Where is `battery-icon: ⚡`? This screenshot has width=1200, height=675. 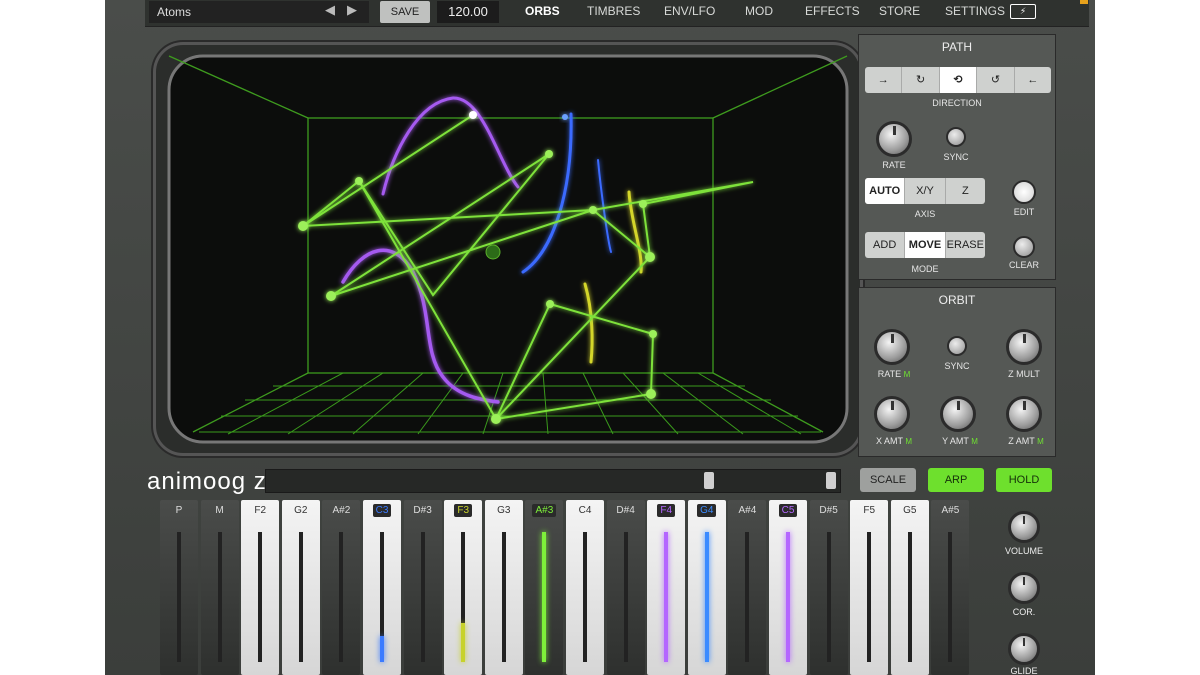
battery-icon: ⚡ is located at coordinates (1023, 11).